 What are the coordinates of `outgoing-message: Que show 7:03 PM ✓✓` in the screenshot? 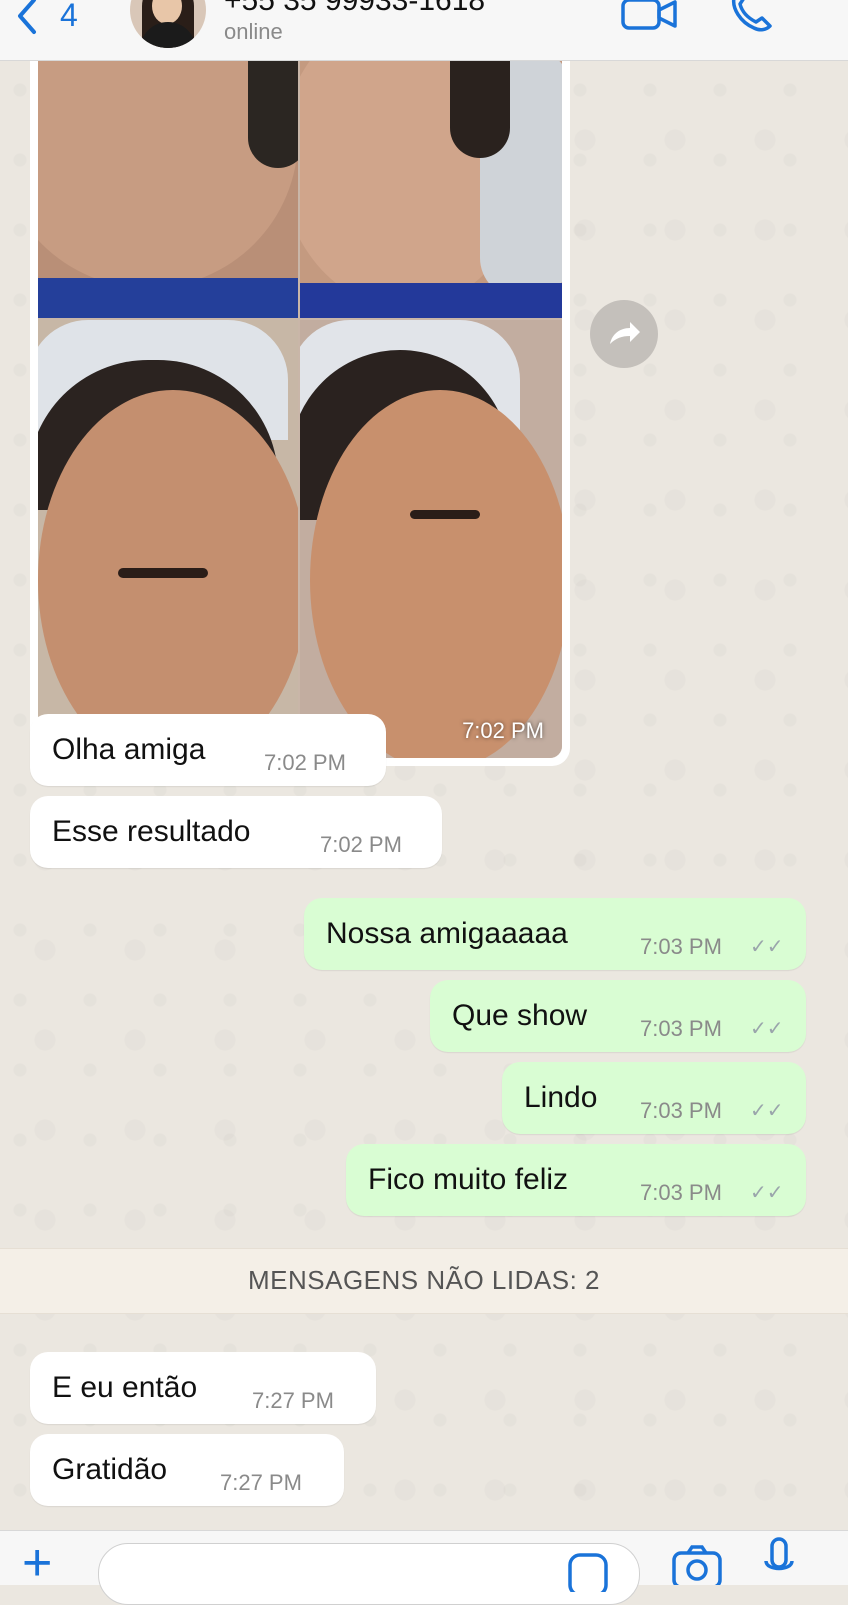 It's located at (618, 1016).